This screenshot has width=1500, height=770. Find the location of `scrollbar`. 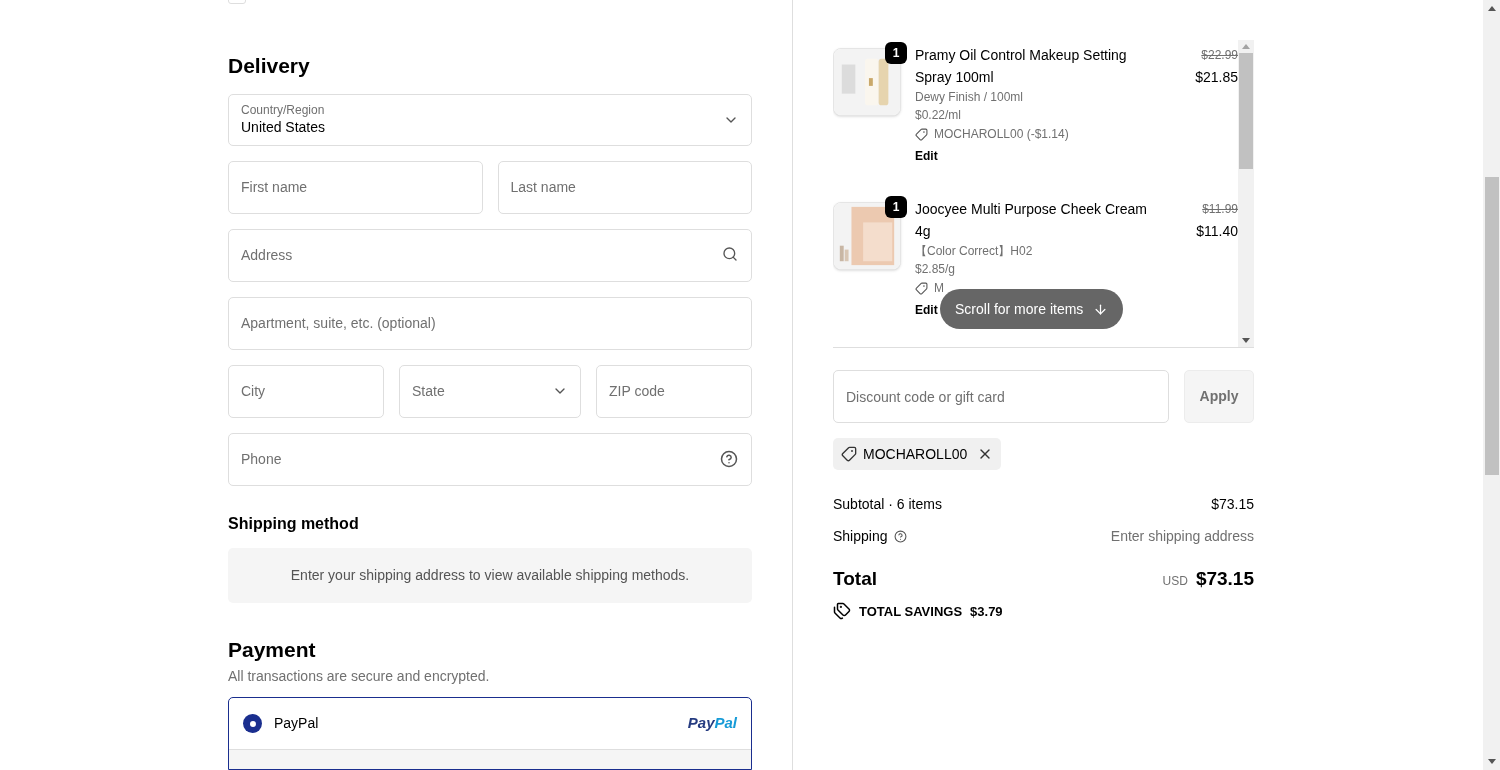

scrollbar is located at coordinates (1246, 193).